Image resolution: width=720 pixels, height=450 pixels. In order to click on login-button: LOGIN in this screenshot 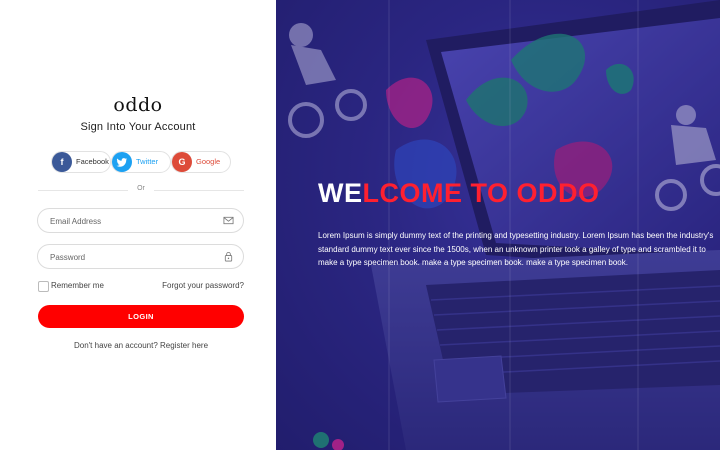, I will do `click(141, 316)`.